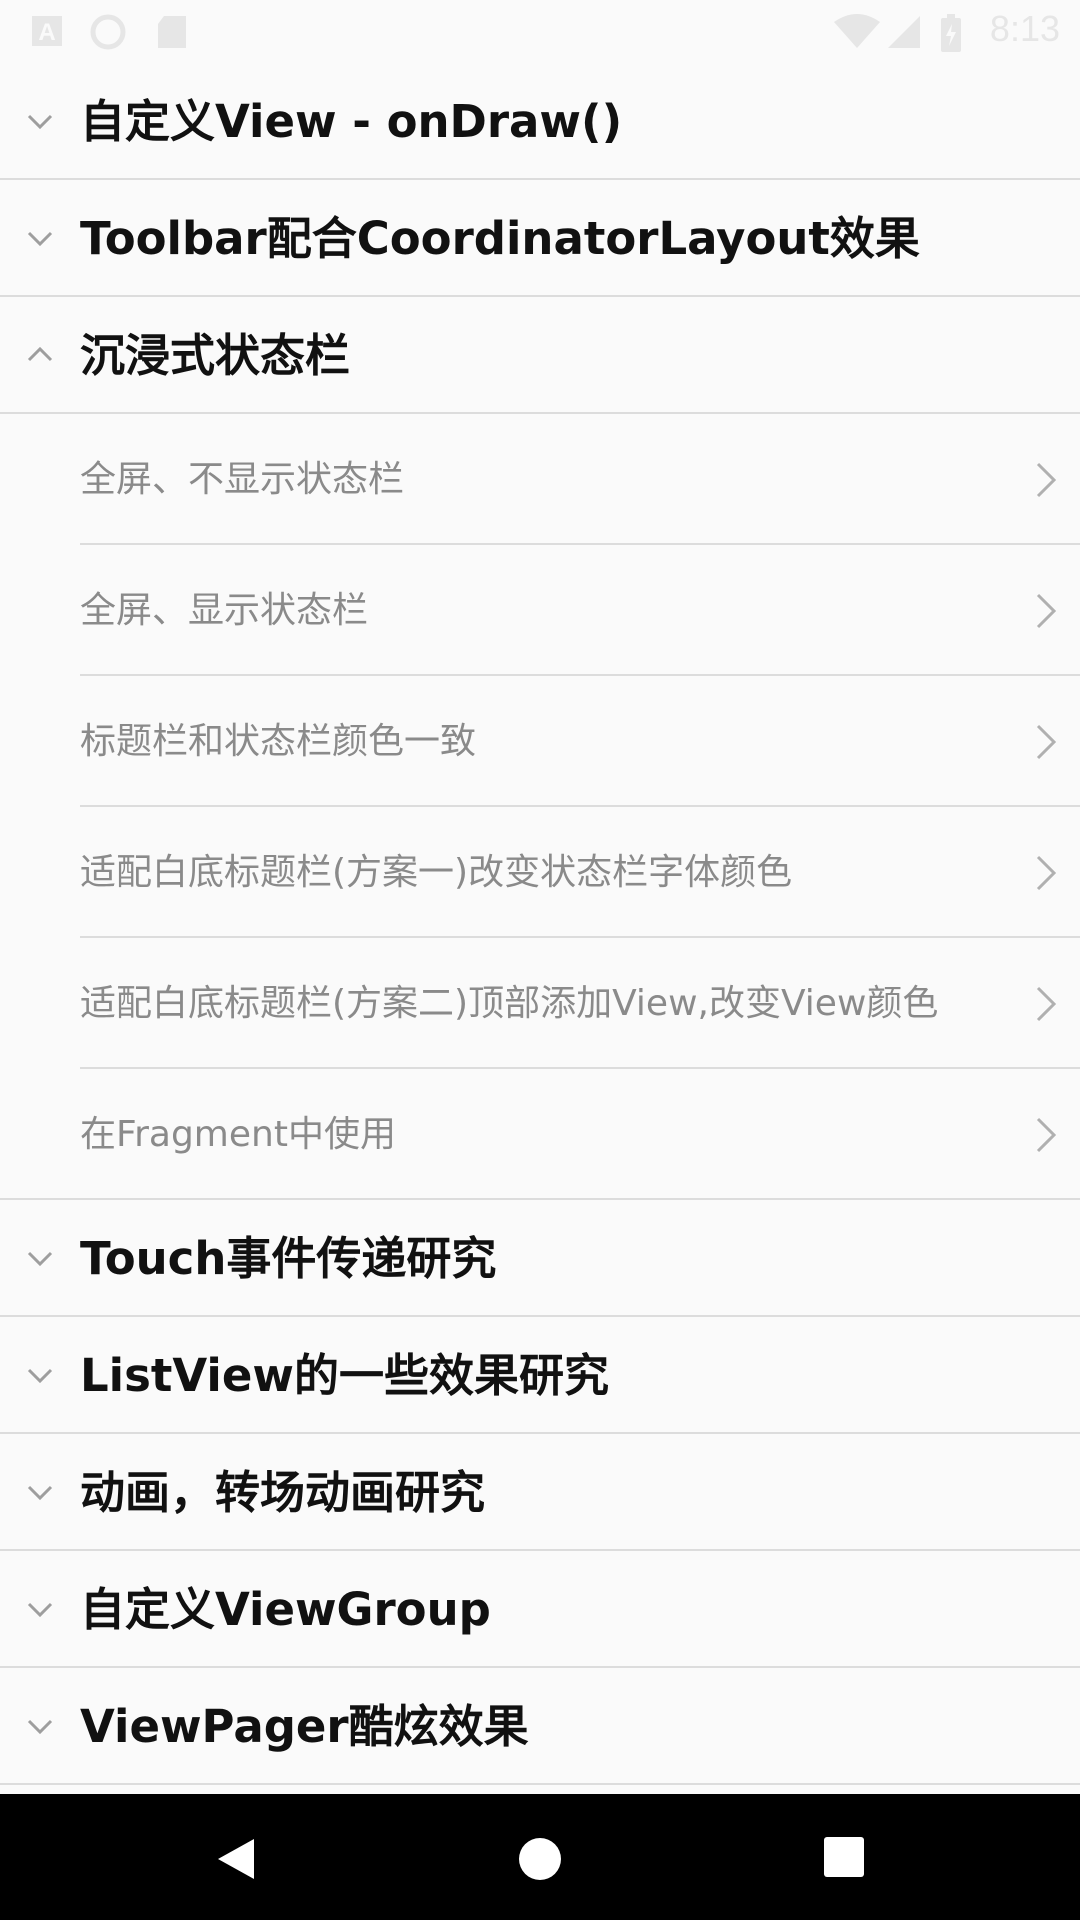  I want to click on group-header-touch-events: Touch事件传递研究, so click(540, 1258).